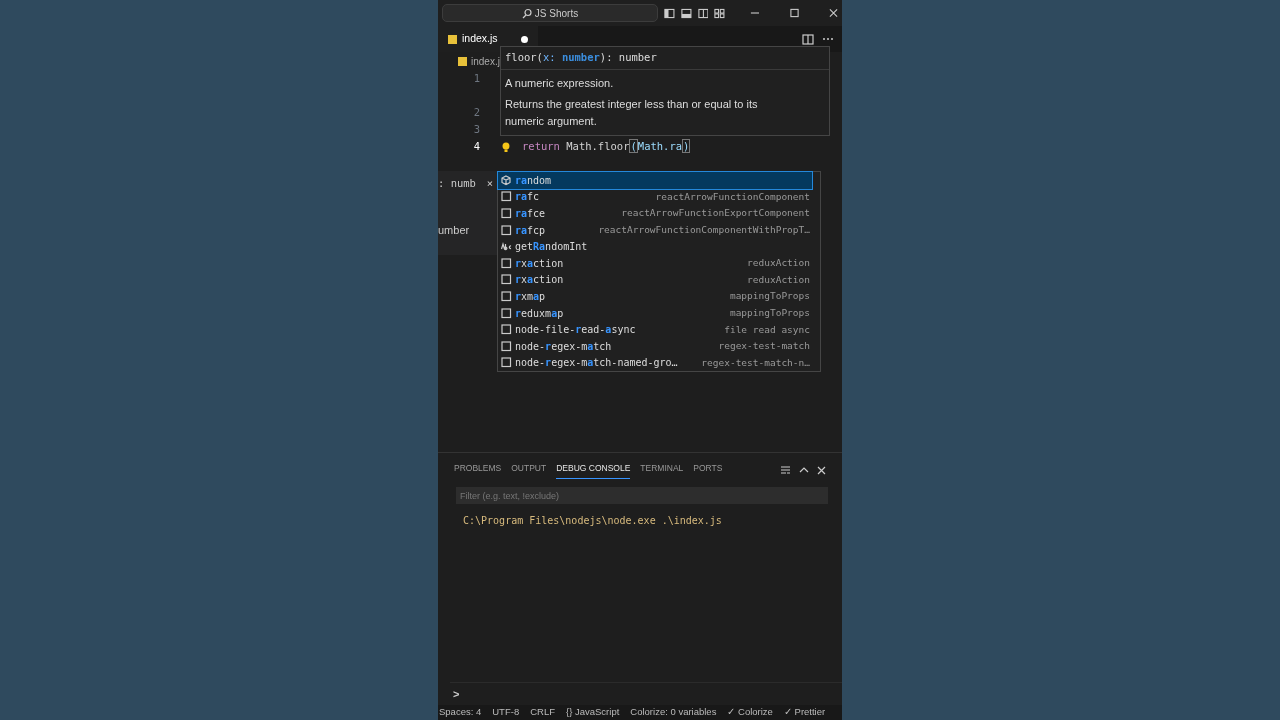 The image size is (1280, 720). Describe the element at coordinates (655, 329) in the screenshot. I see `suggestion-item: node-file-read-async file read async` at that location.